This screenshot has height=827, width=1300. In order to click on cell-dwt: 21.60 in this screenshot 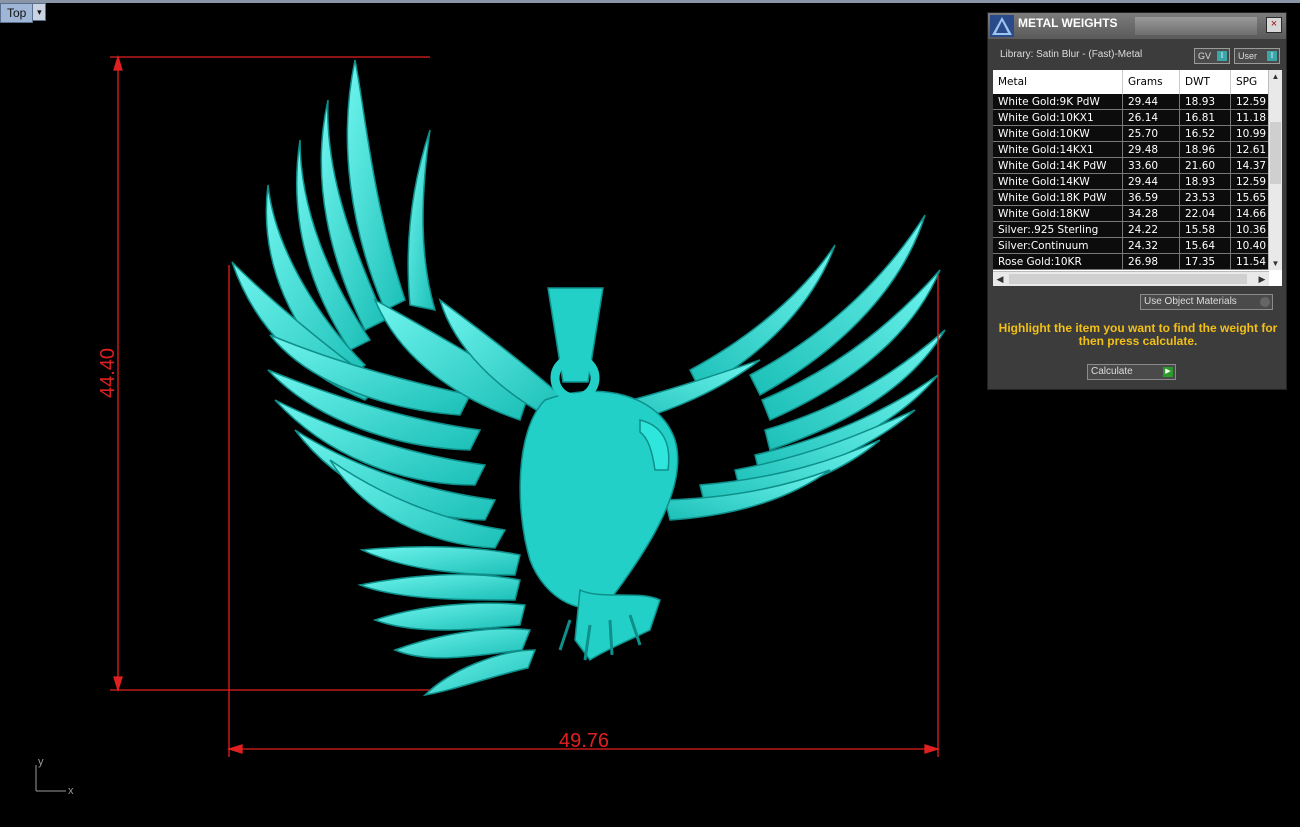, I will do `click(1205, 165)`.